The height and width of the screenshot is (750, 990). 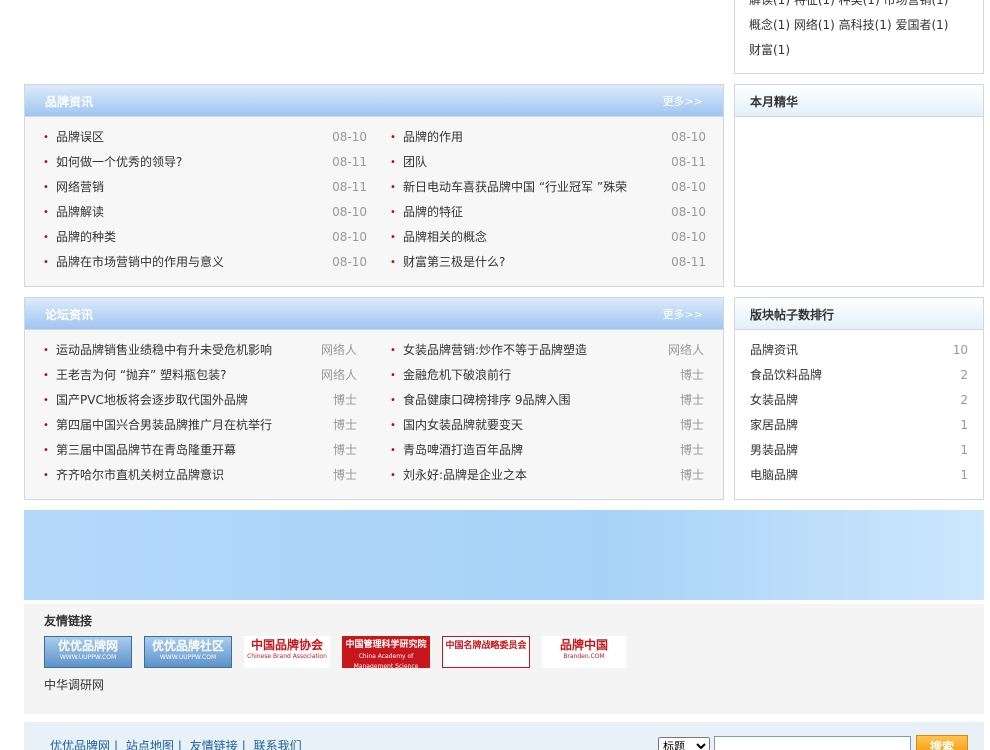 I want to click on friend-logo: 中国品牌协会 Chinese Brand Association, so click(x=287, y=652).